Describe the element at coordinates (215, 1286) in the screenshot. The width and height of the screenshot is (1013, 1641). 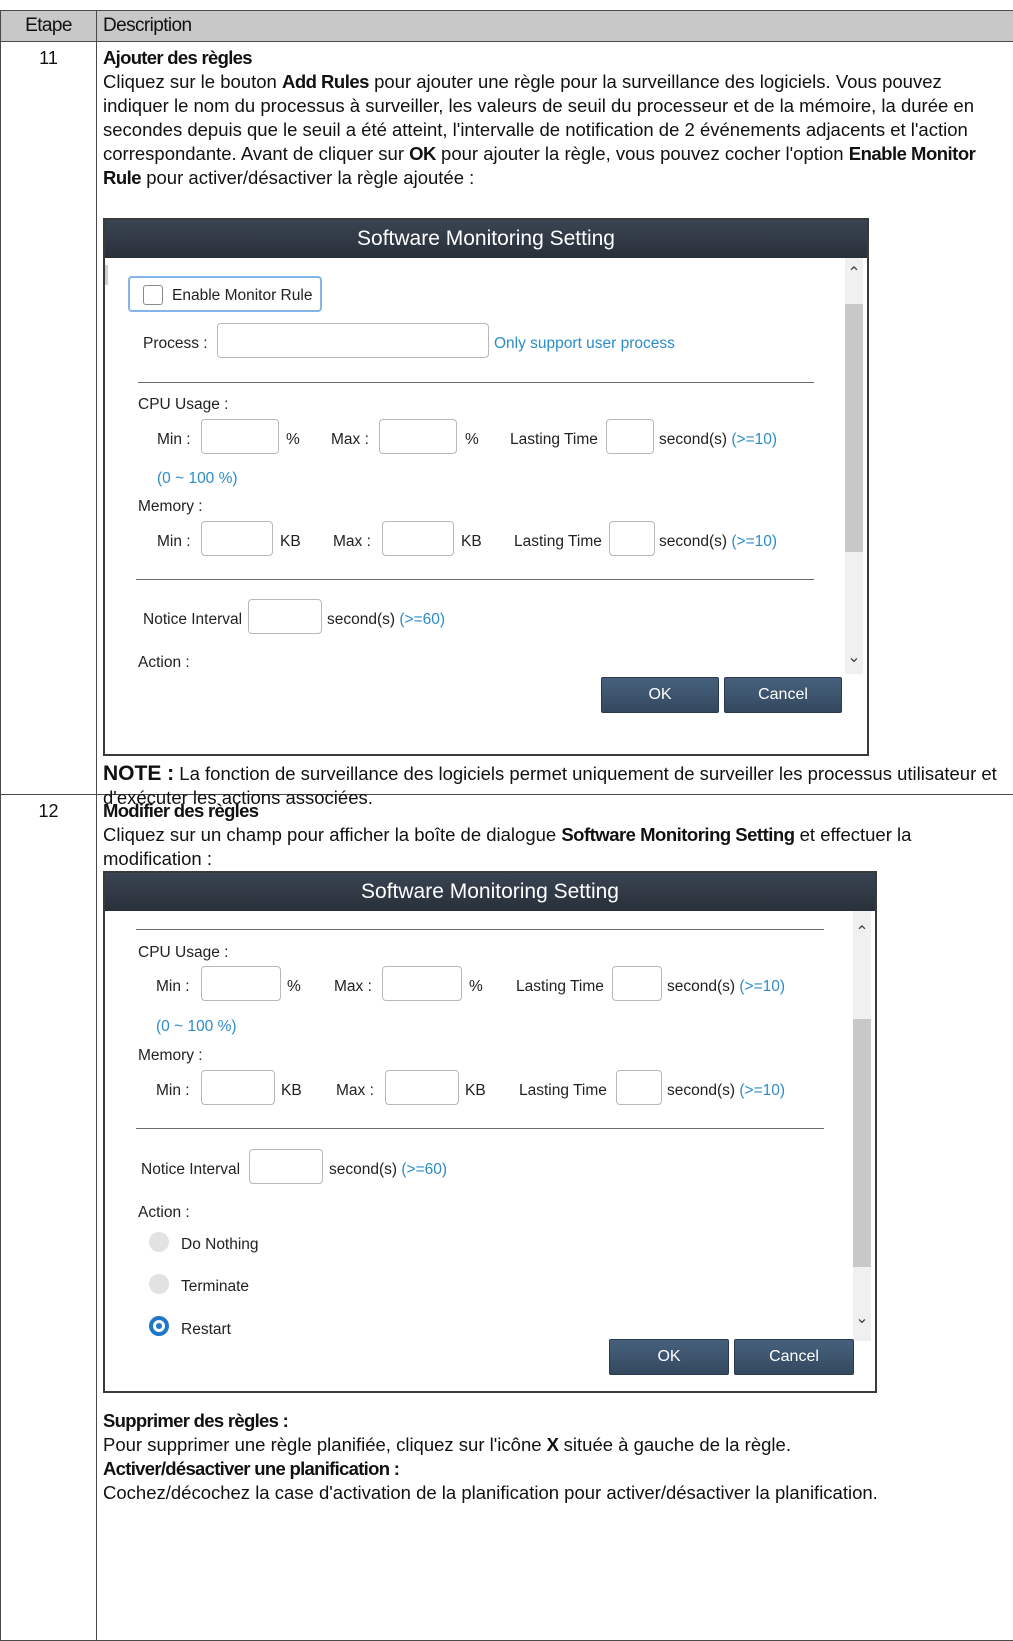
I see `option-terminate-label: Terminate` at that location.